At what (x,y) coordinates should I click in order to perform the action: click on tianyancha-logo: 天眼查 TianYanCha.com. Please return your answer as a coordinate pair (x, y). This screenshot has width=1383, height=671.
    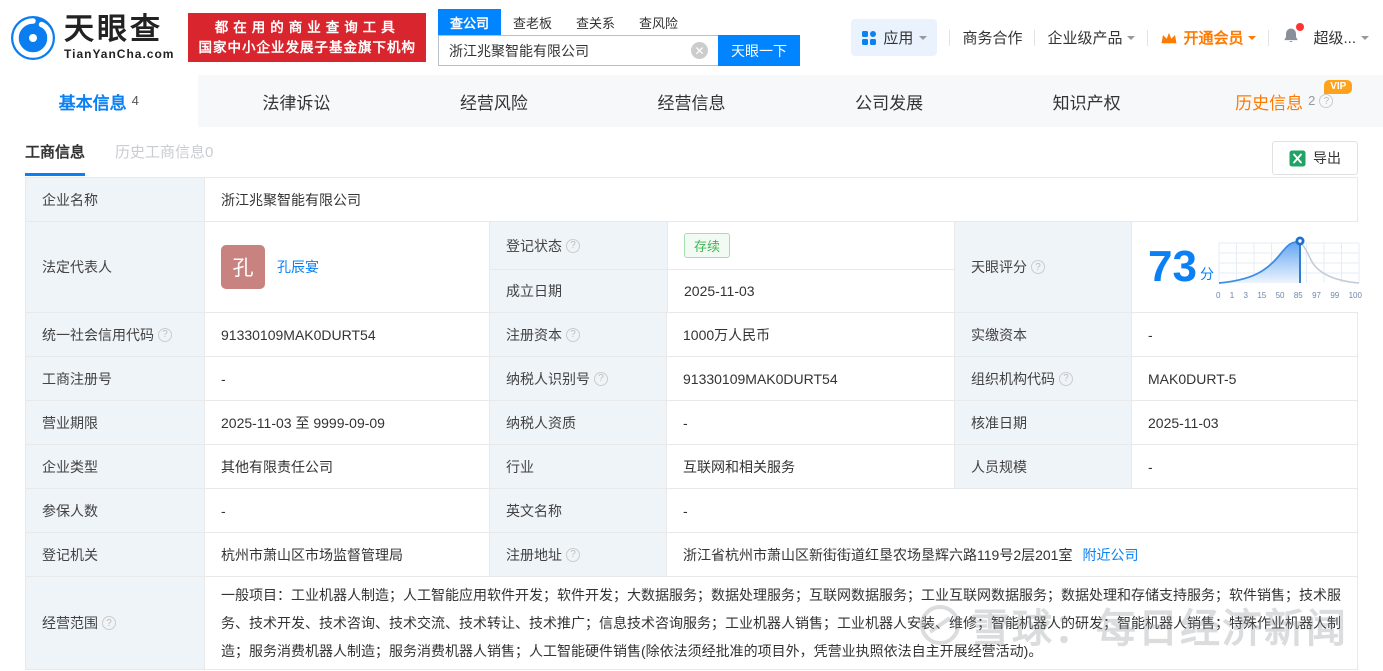
    Looking at the image, I should click on (92, 38).